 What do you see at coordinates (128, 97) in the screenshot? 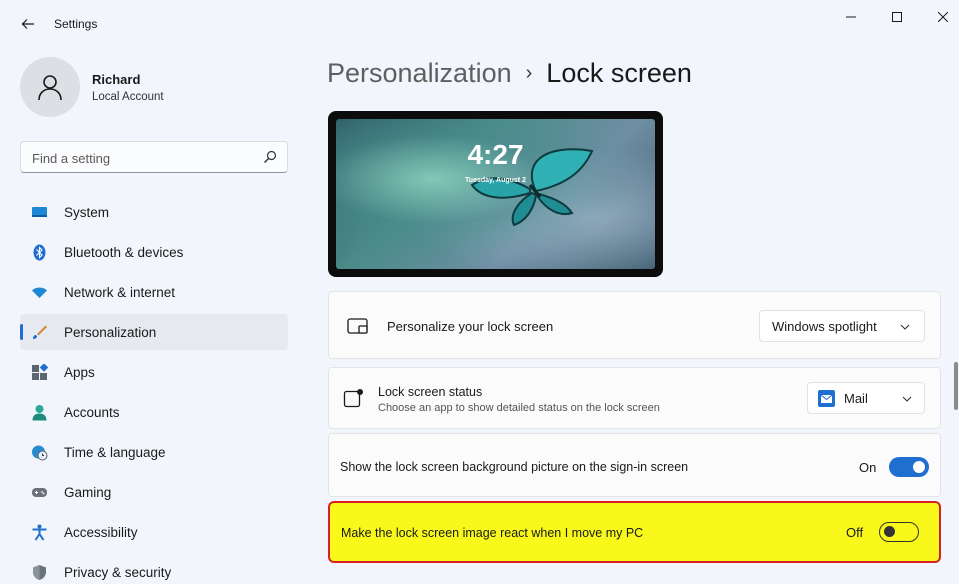
I see `account-type: Local Account` at bounding box center [128, 97].